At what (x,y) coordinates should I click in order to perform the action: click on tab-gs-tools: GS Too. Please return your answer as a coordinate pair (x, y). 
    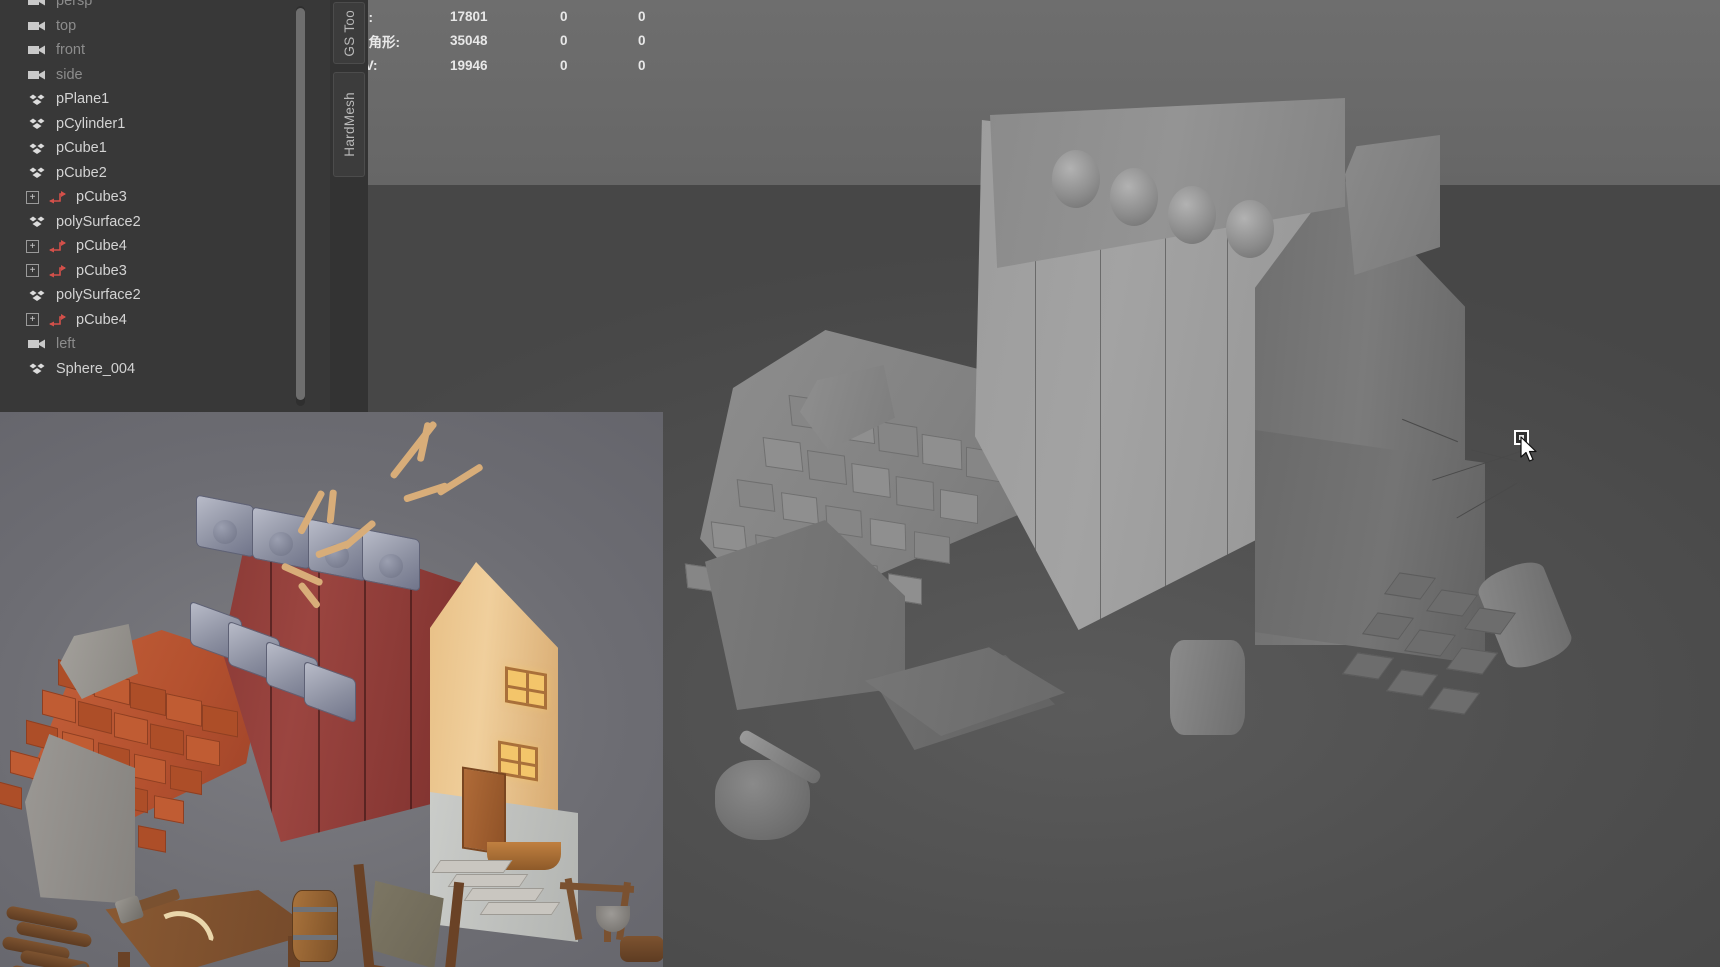
    Looking at the image, I should click on (349, 33).